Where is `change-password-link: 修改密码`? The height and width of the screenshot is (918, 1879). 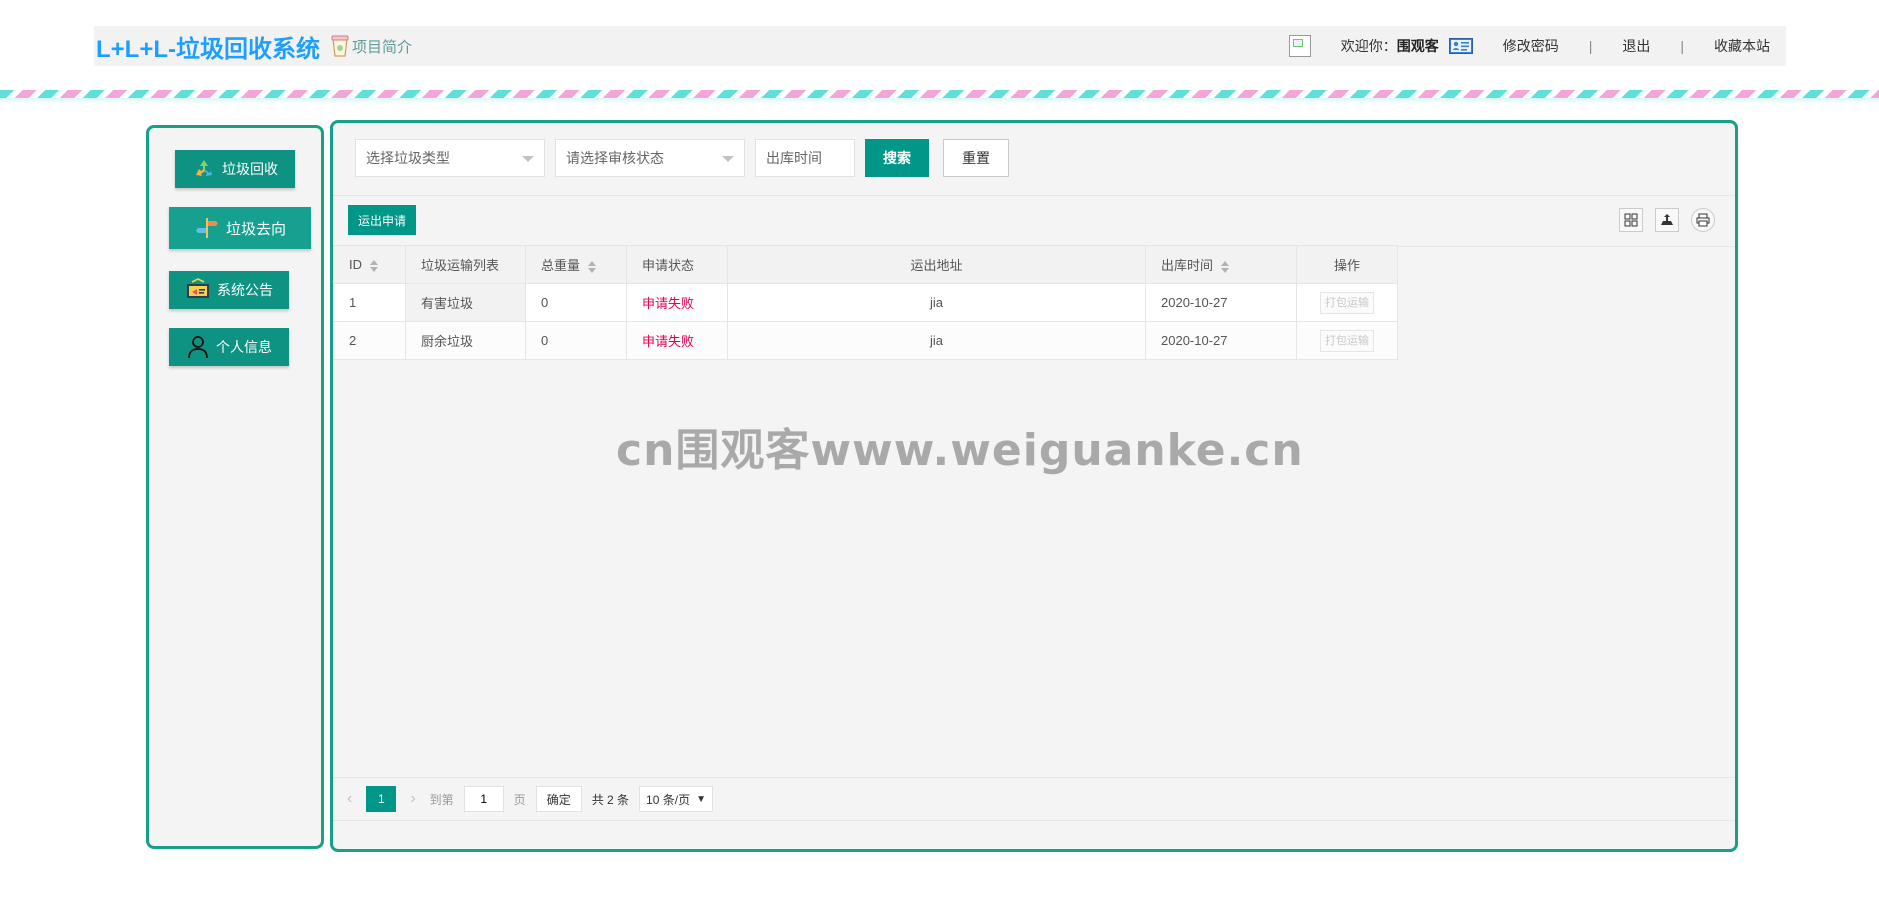
change-password-link: 修改密码 is located at coordinates (1531, 46).